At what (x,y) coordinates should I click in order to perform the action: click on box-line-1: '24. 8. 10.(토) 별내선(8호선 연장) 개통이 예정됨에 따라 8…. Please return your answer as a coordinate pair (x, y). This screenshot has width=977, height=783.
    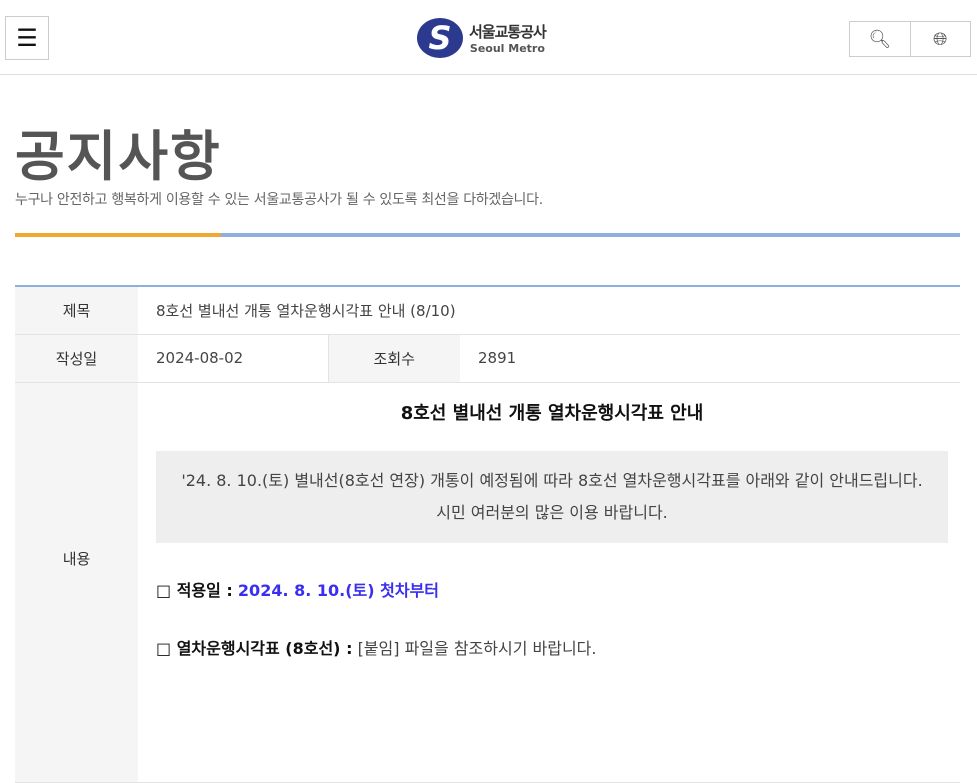
    Looking at the image, I should click on (552, 480).